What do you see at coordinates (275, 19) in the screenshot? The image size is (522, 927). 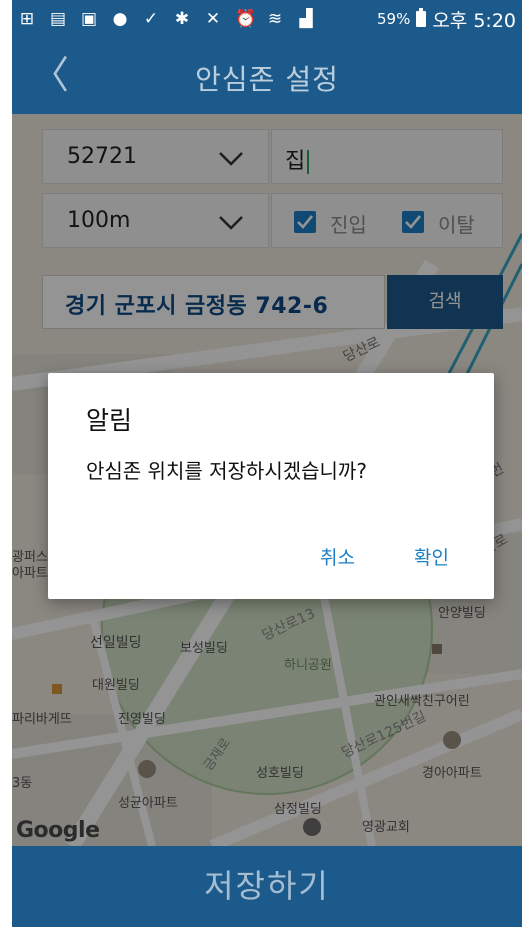 I see `wifi-icon: ≋` at bounding box center [275, 19].